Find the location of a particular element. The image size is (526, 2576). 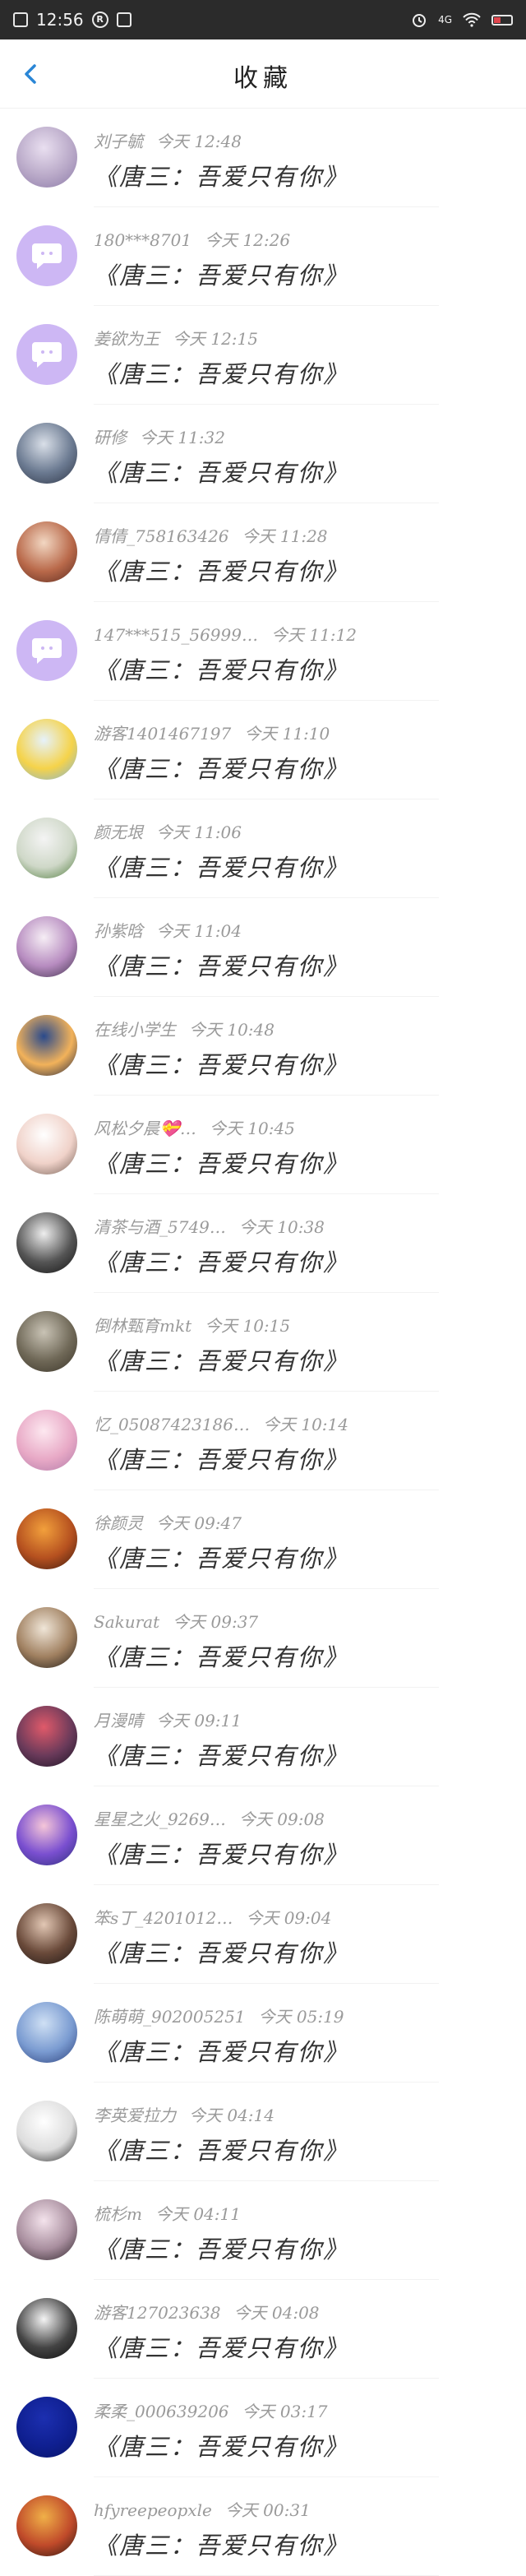

username: 游客127023638 is located at coordinates (157, 2313).